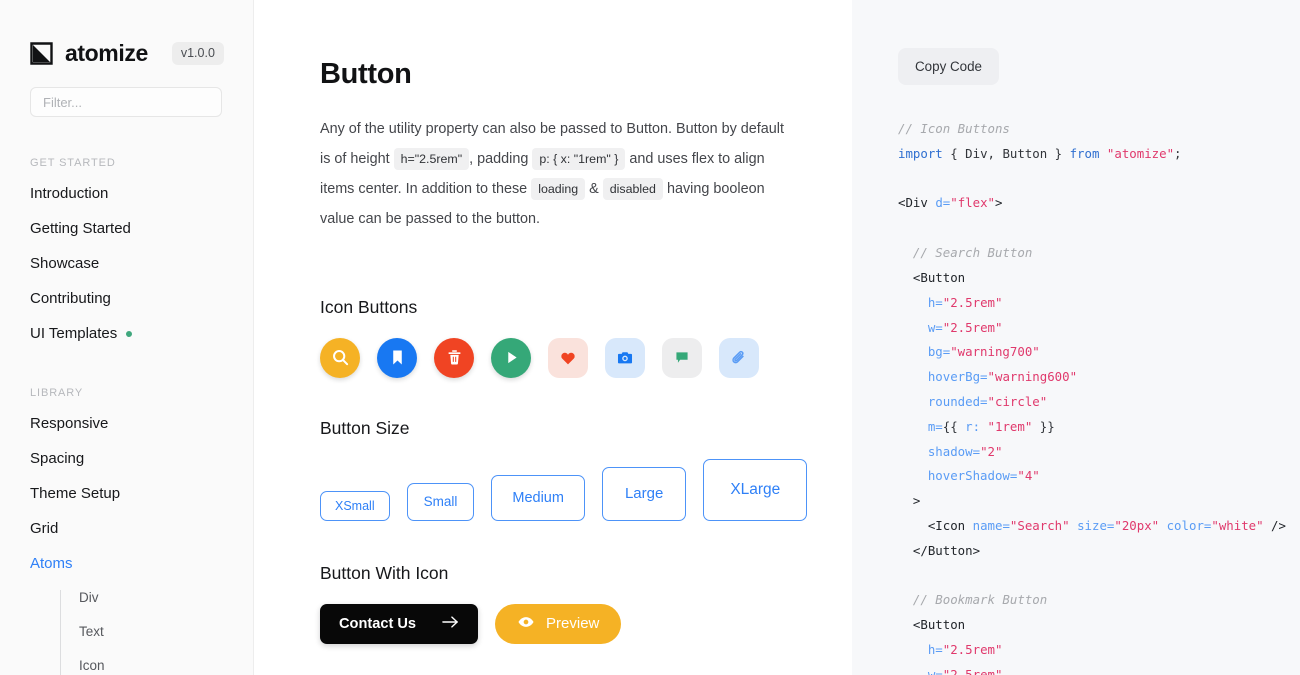  I want to click on section-heading-icon-buttons: Icon Buttons, so click(369, 306).